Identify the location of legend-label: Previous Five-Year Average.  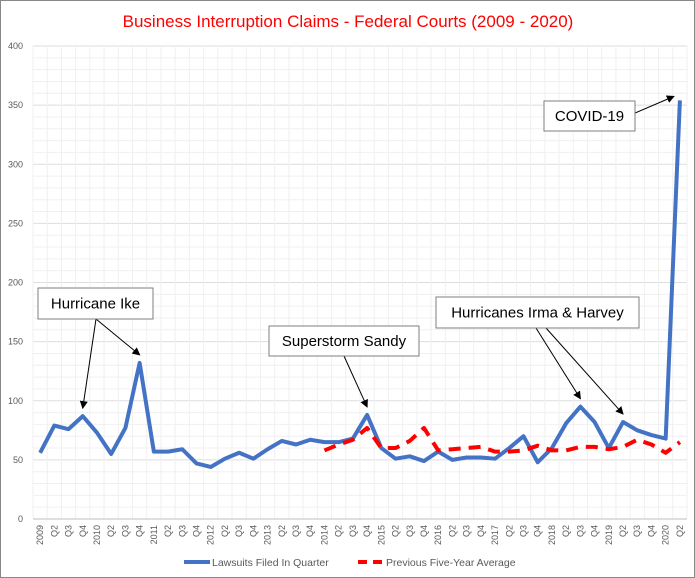
(451, 563).